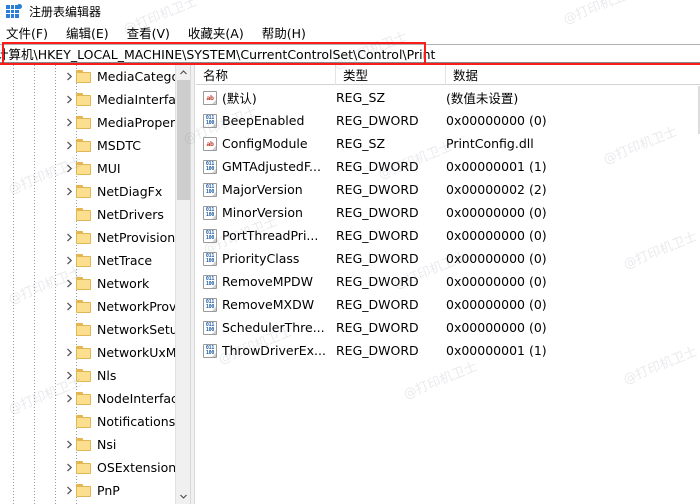  What do you see at coordinates (183, 496) in the screenshot?
I see `tree-scroll-down-button` at bounding box center [183, 496].